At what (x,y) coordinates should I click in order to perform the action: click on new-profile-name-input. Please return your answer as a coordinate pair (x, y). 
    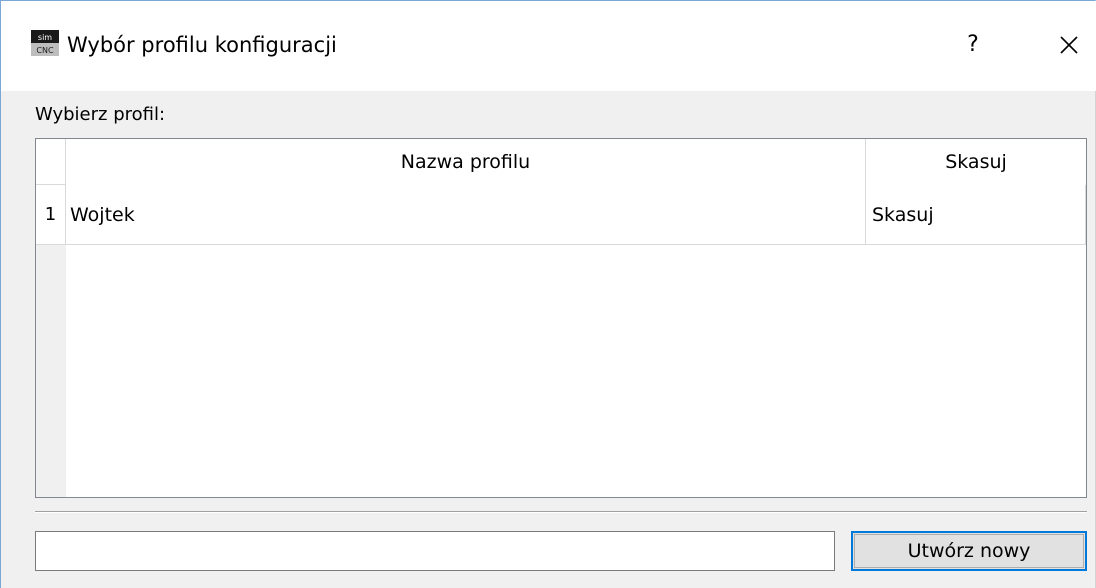
    Looking at the image, I should click on (435, 551).